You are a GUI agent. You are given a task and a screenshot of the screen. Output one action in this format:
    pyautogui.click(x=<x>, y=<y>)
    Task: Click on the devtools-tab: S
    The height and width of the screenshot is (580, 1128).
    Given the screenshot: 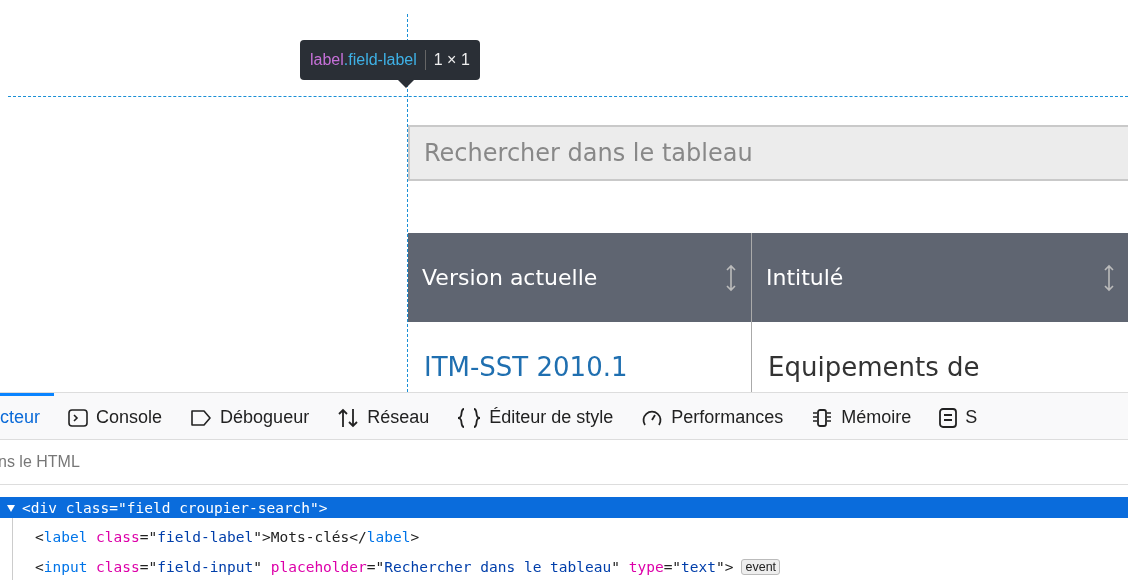 What is the action you would take?
    pyautogui.click(x=958, y=416)
    